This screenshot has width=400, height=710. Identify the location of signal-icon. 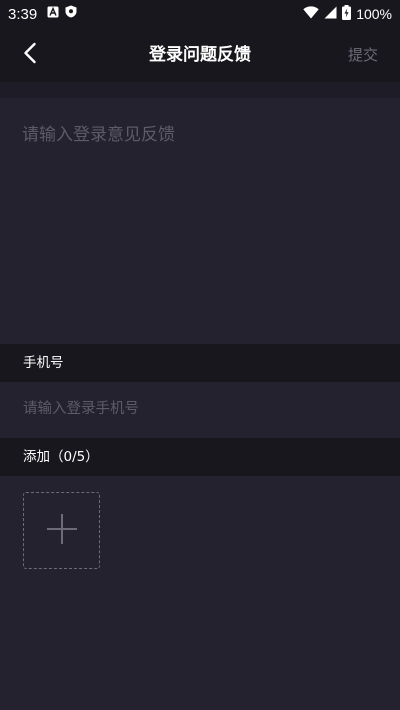
(330, 14).